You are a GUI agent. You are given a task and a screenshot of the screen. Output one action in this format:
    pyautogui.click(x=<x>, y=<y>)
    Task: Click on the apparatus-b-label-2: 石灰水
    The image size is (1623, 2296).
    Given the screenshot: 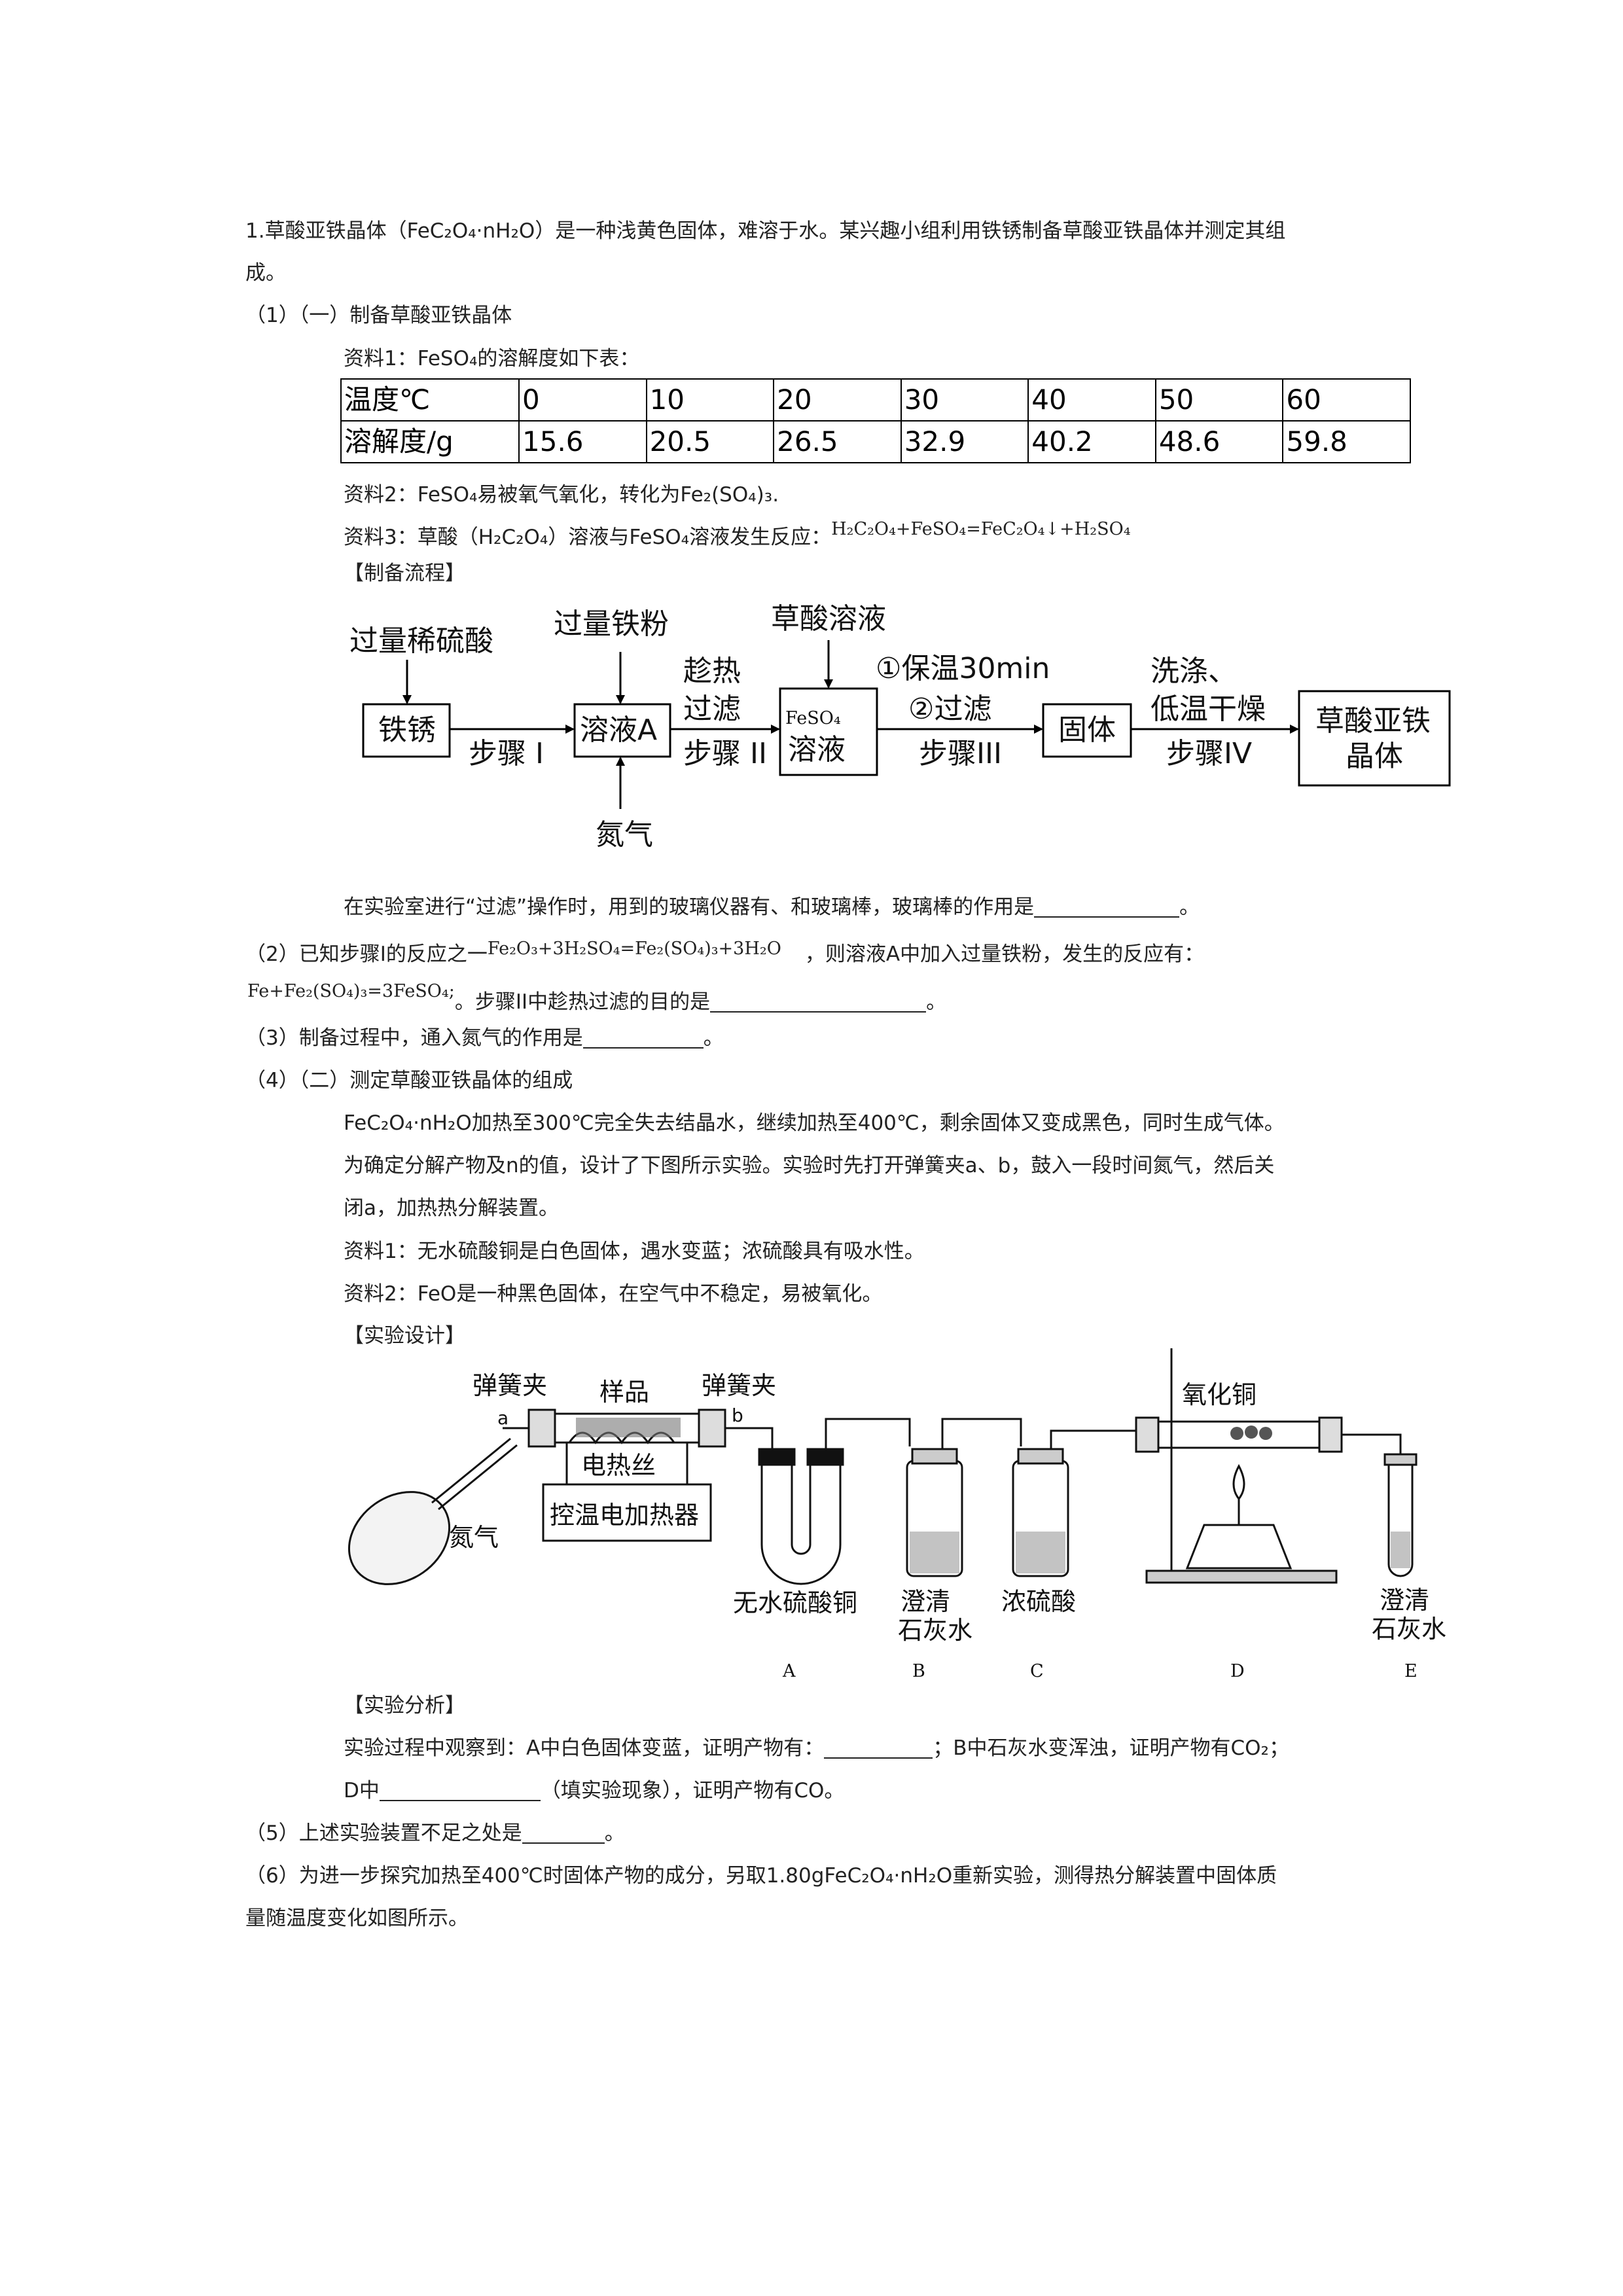 What is the action you would take?
    pyautogui.click(x=935, y=1630)
    